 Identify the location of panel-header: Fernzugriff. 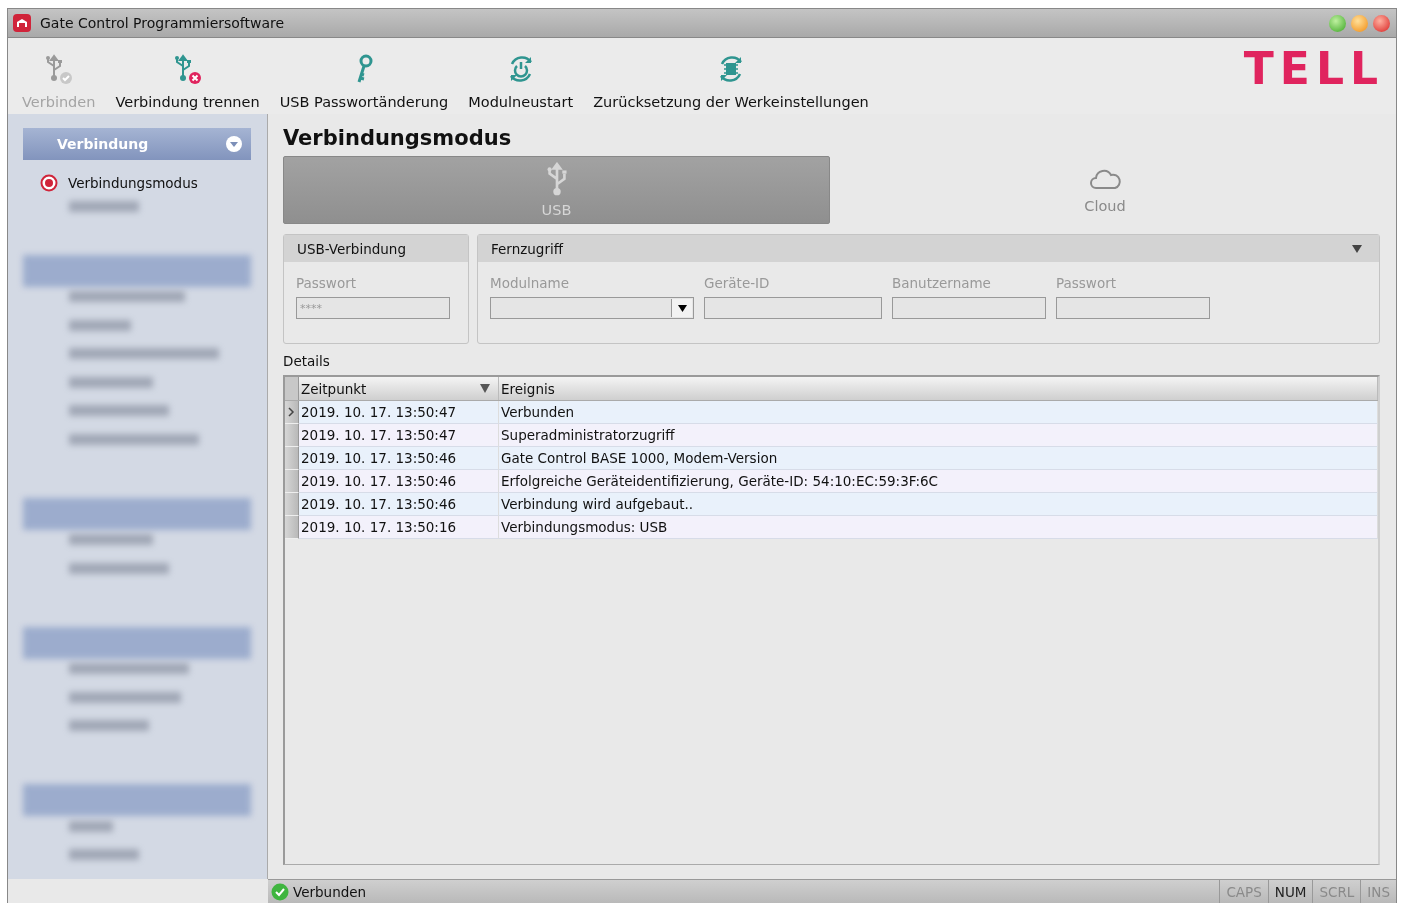
(928, 248).